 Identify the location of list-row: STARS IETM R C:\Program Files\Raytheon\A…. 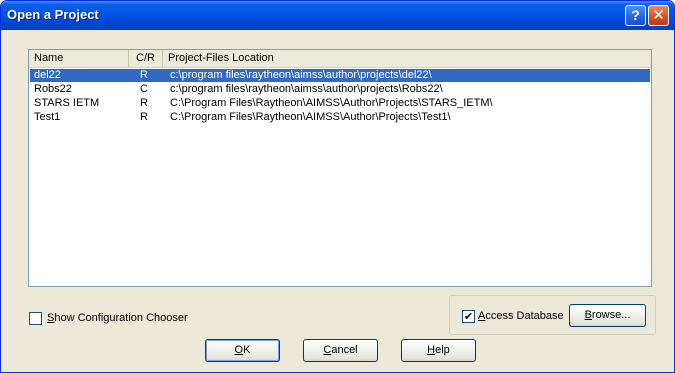
(340, 103).